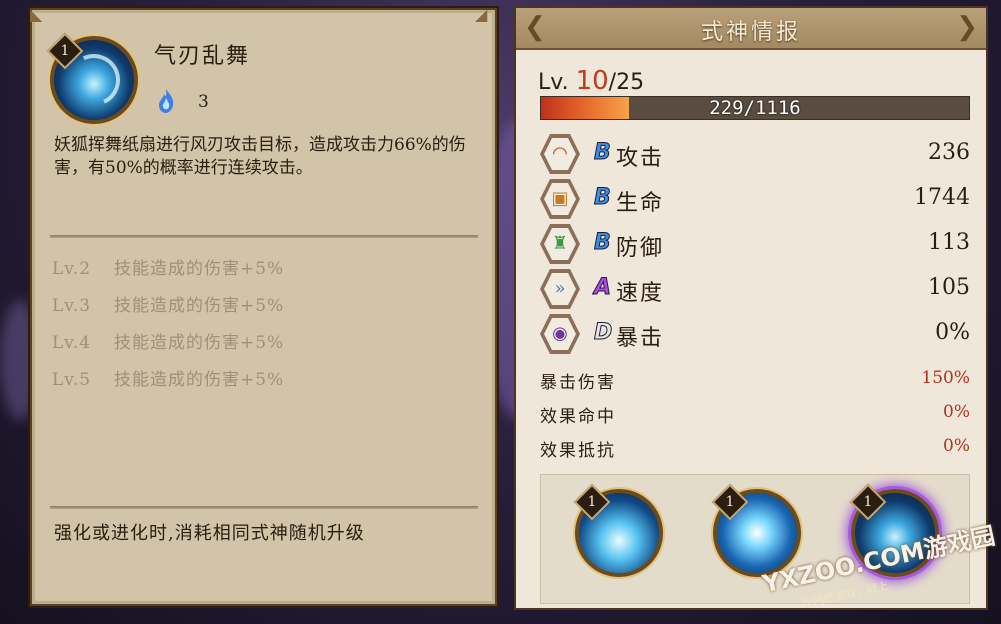 The width and height of the screenshot is (1001, 624). Describe the element at coordinates (949, 242) in the screenshot. I see `stat-value: 113` at that location.